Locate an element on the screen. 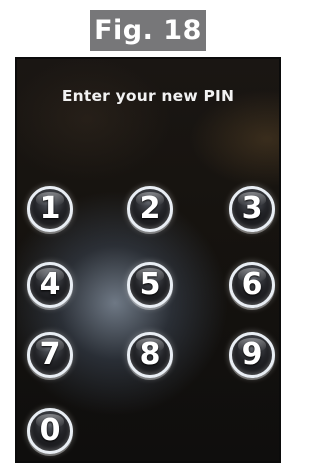 The width and height of the screenshot is (320, 474). keypad-key-1: 1 is located at coordinates (50, 209).